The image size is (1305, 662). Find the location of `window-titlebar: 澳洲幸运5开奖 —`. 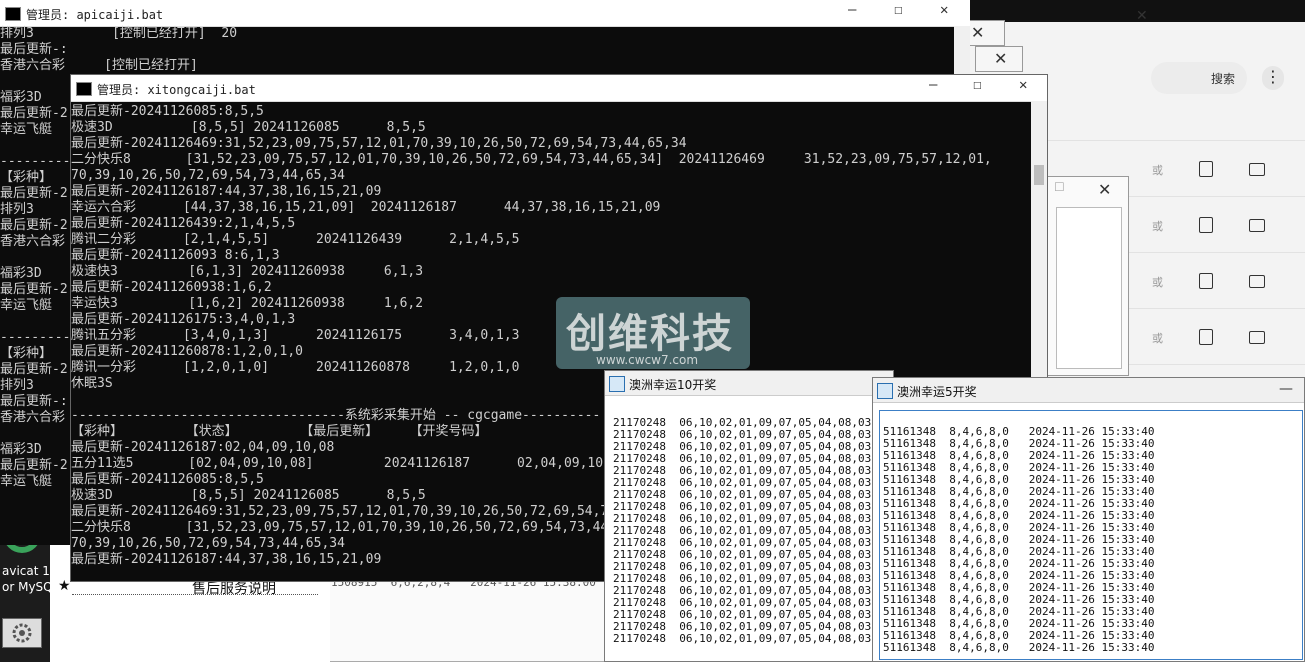

window-titlebar: 澳洲幸运5开奖 — is located at coordinates (1088, 390).